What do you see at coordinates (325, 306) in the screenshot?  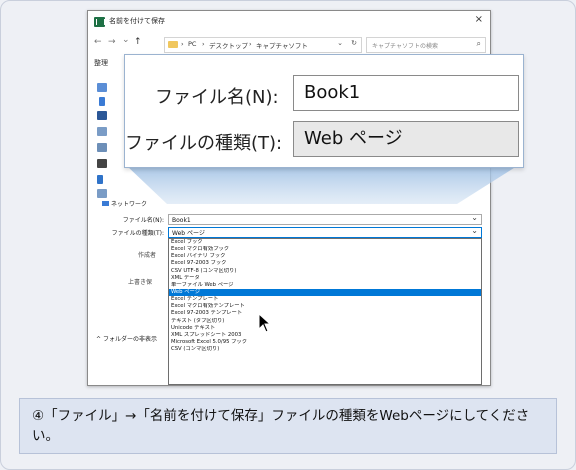 I see `filetype-option: Excel マクロ有効テンプレート` at bounding box center [325, 306].